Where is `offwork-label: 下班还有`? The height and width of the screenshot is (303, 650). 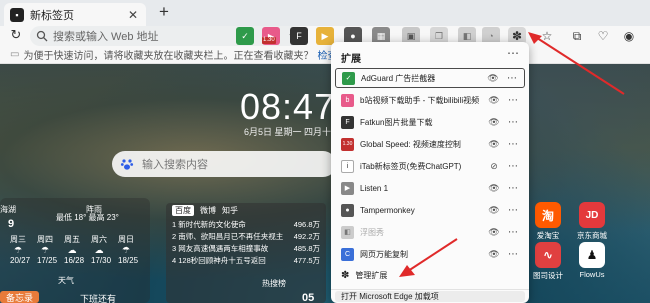
offwork-label: 下班还有 is located at coordinates (98, 298).